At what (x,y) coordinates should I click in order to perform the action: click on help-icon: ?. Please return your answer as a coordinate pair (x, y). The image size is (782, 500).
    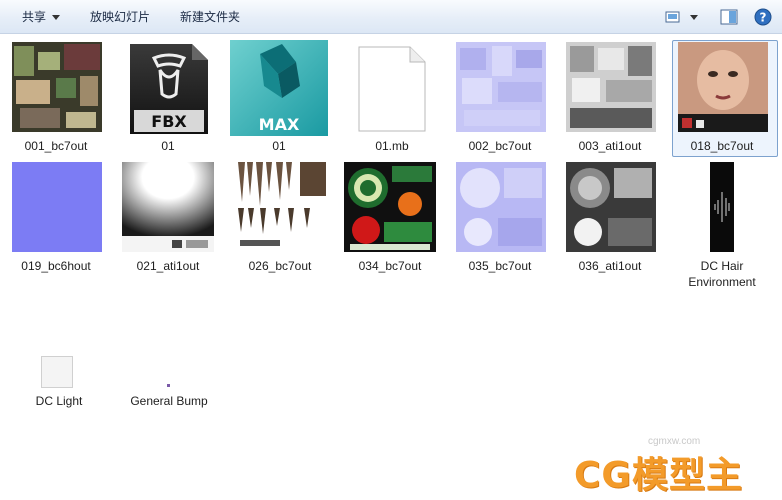
    Looking at the image, I should click on (763, 17).